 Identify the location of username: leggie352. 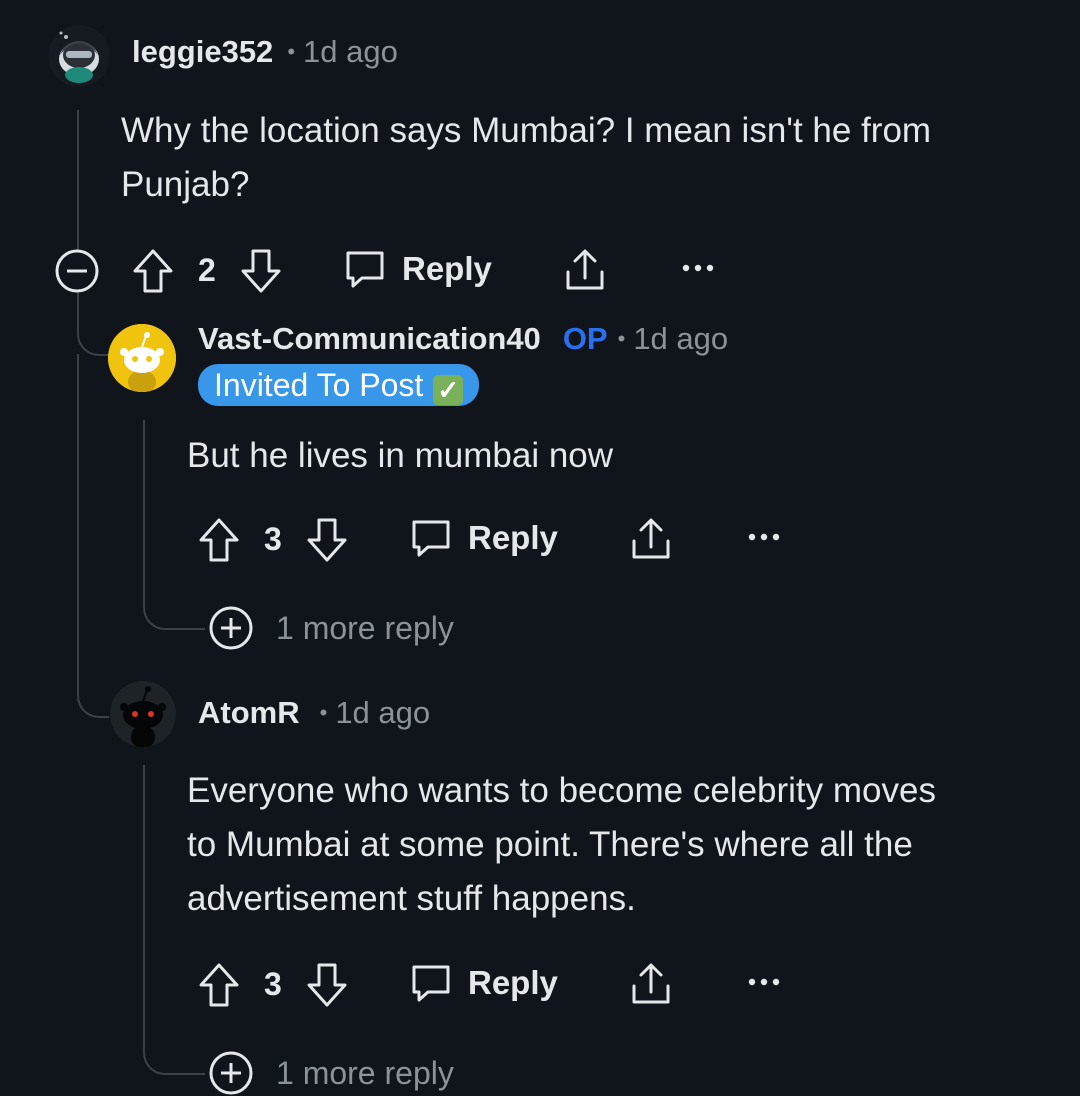
(202, 52).